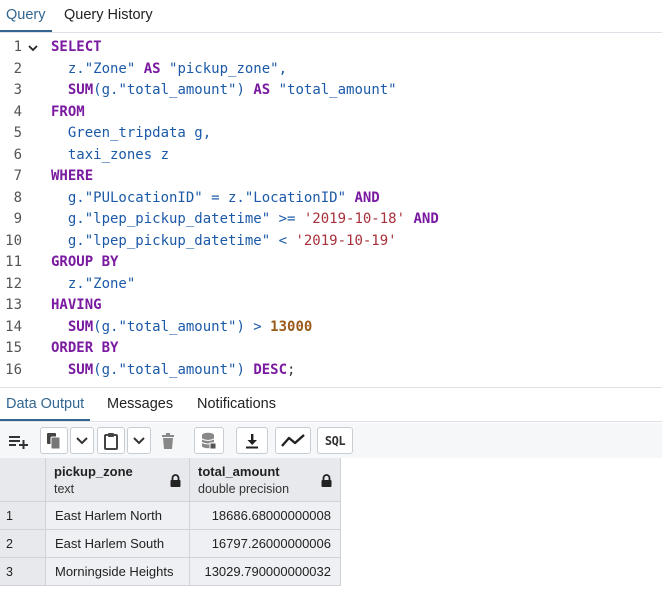 This screenshot has width=662, height=589. What do you see at coordinates (228, 68) in the screenshot?
I see `code-token: "pickup_zone",` at bounding box center [228, 68].